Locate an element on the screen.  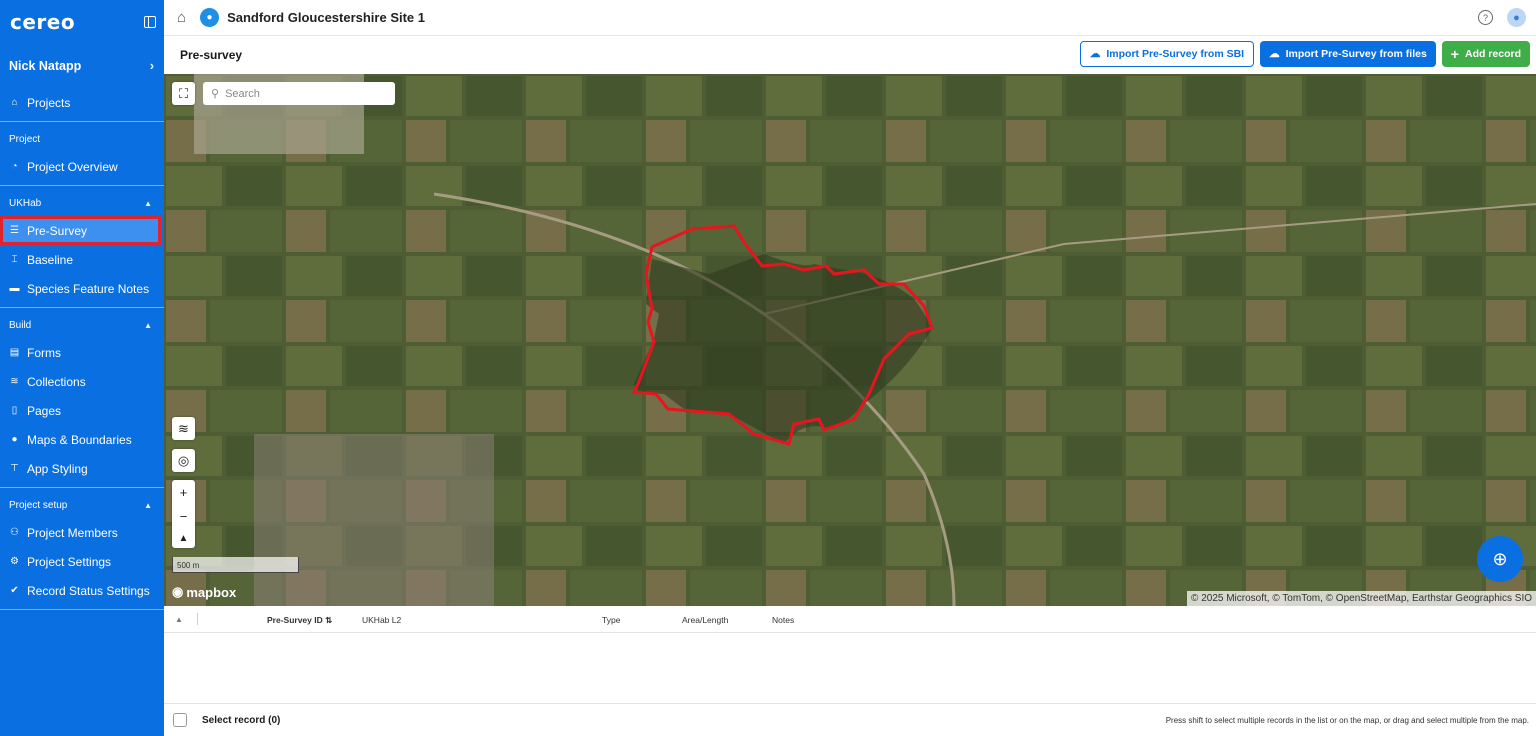
section-title: UKHab is located at coordinates (25, 203).